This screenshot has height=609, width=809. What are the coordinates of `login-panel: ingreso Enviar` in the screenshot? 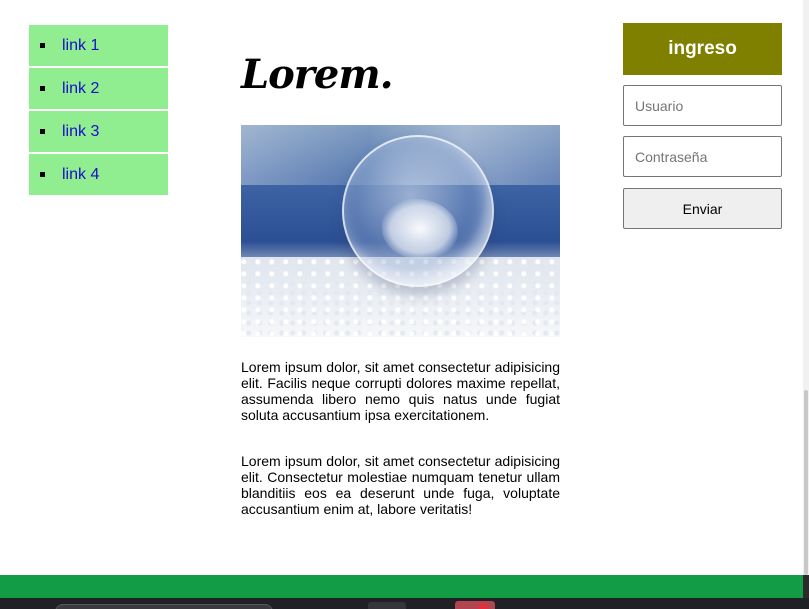 It's located at (702, 126).